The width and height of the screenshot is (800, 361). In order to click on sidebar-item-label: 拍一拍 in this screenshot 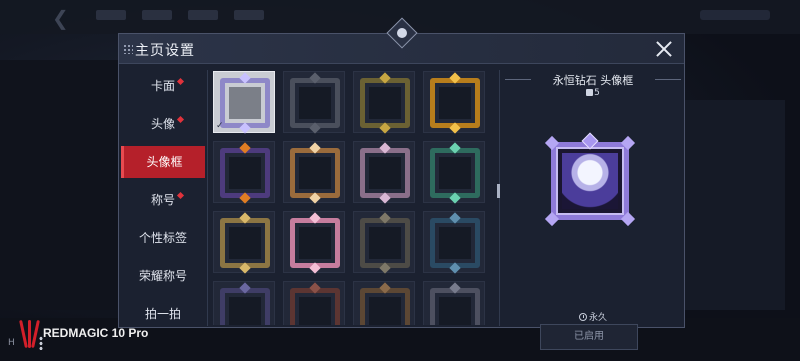, I will do `click(162, 314)`.